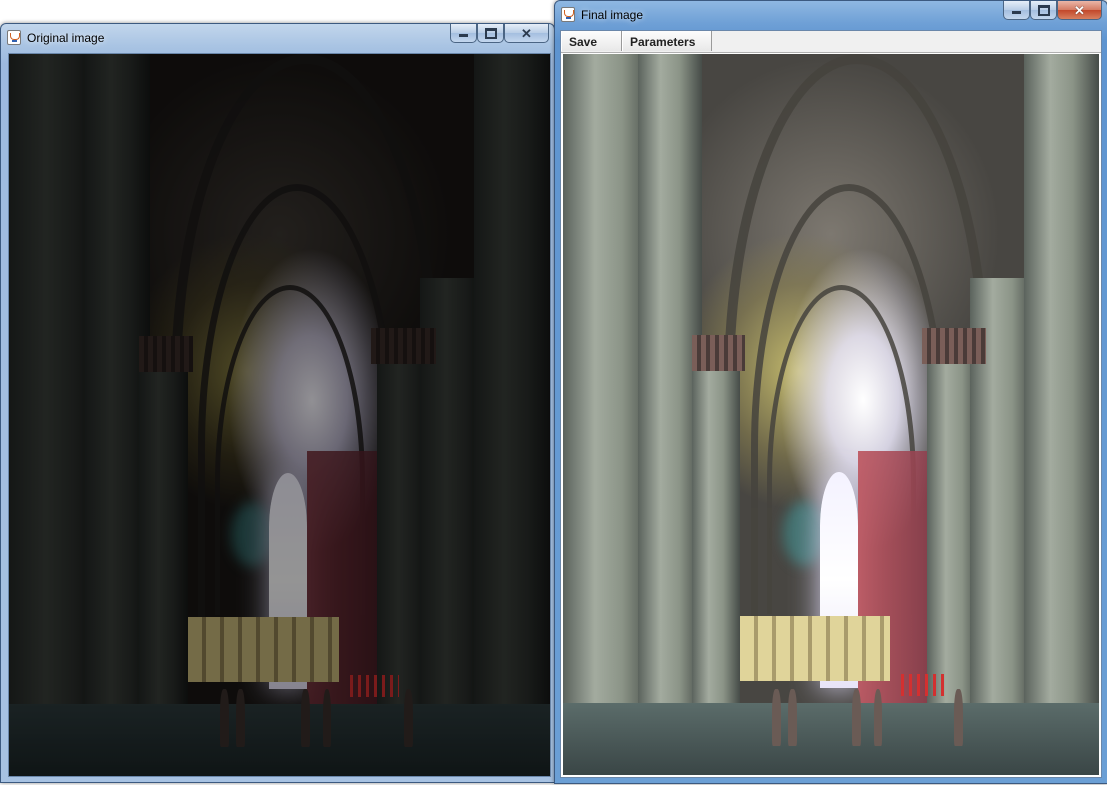 This screenshot has height=785, width=1107. What do you see at coordinates (831, 42) in the screenshot?
I see `menu-bar: Save Parameters` at bounding box center [831, 42].